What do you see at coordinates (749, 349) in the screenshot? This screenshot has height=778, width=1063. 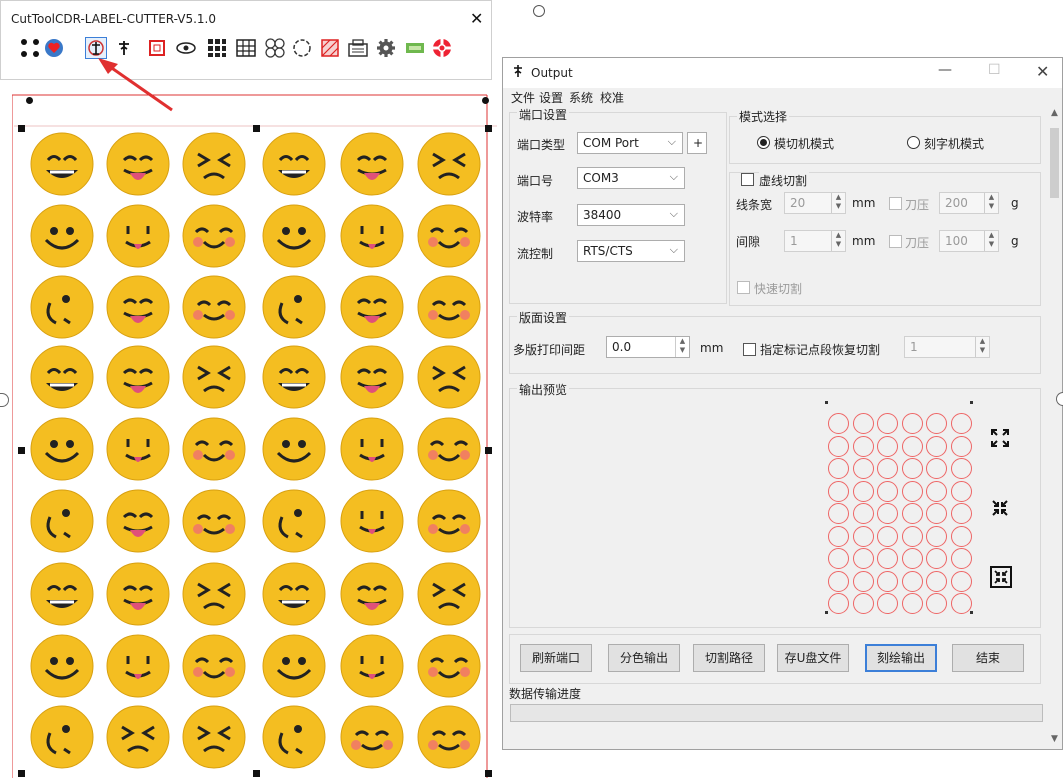 I see `mark-resume-checkbox` at bounding box center [749, 349].